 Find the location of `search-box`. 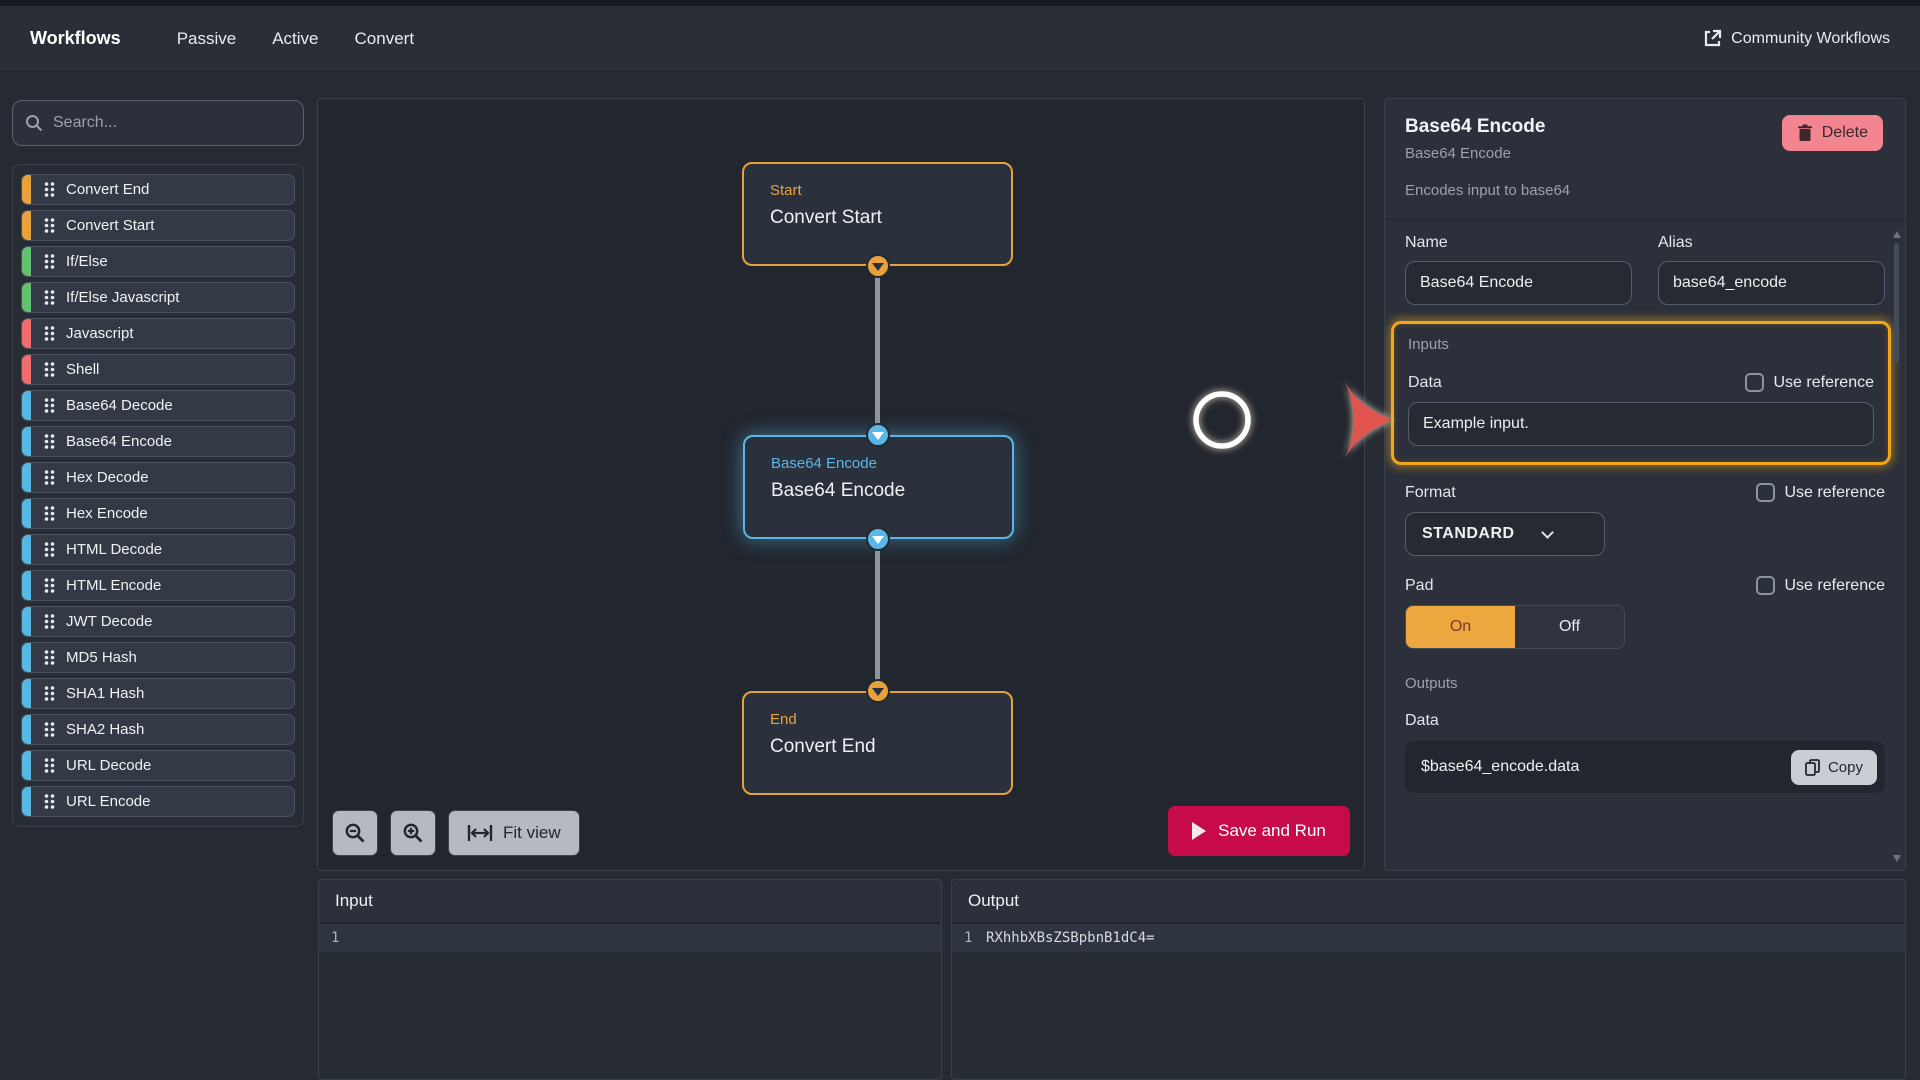

search-box is located at coordinates (158, 123).